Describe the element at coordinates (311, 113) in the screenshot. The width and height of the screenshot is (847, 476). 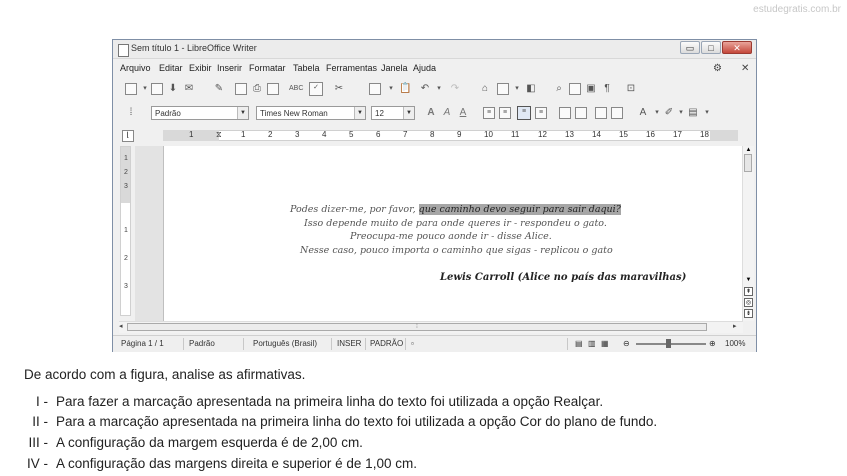
I see `font-name-select: Times New Roman ▼` at that location.